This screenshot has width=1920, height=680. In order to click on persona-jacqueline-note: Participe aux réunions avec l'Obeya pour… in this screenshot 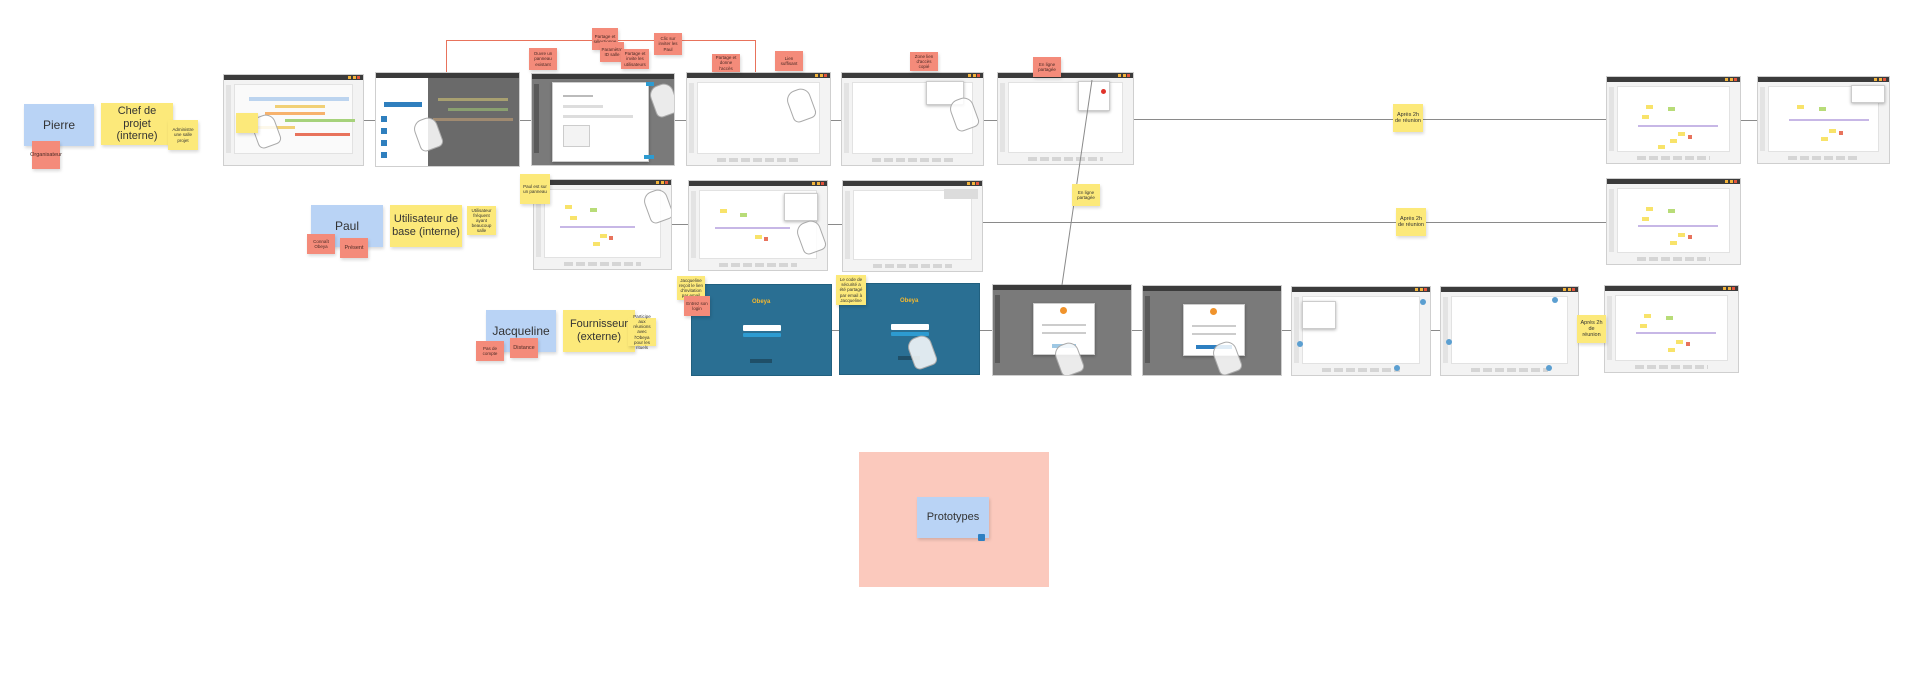, I will do `click(642, 332)`.